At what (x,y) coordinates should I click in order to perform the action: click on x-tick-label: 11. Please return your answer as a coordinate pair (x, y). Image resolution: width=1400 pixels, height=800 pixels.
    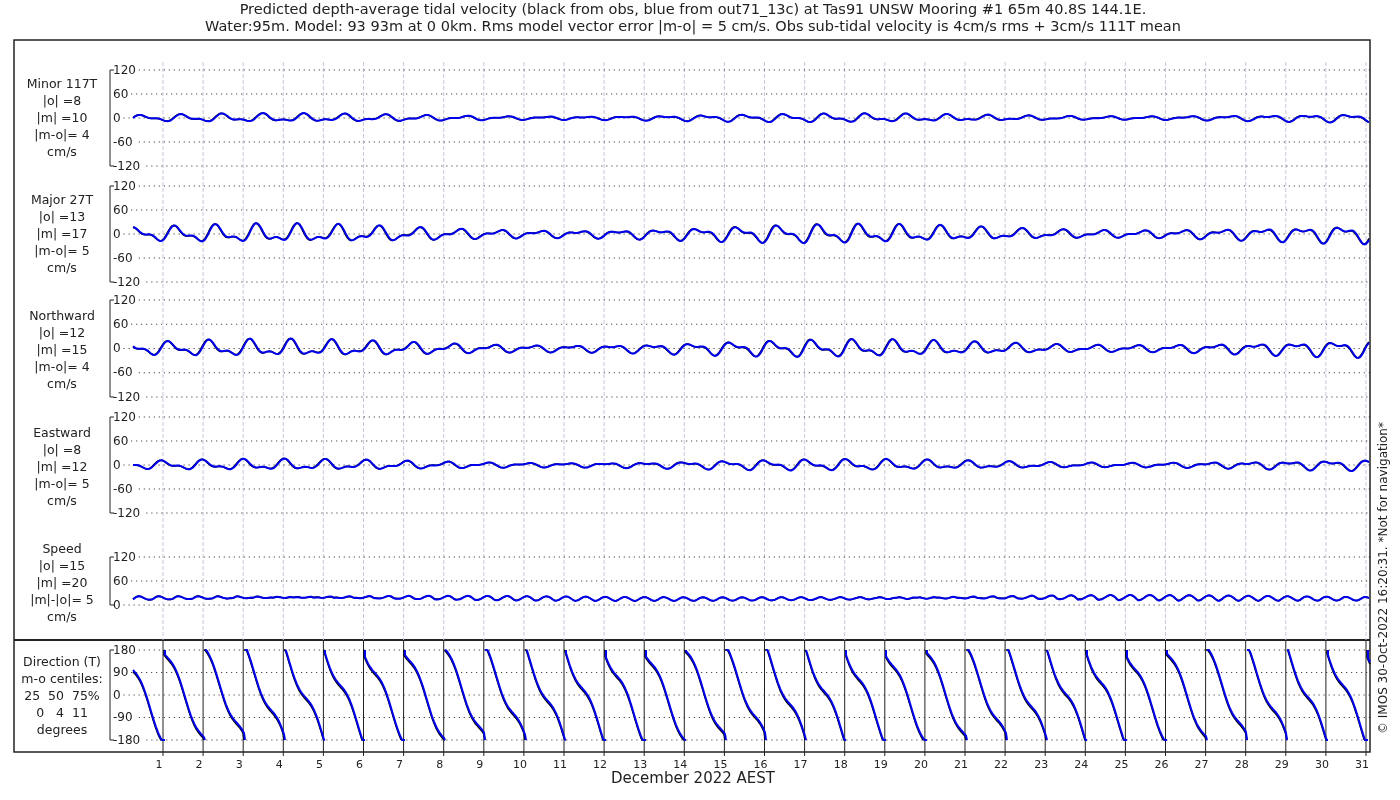
    Looking at the image, I should click on (560, 764).